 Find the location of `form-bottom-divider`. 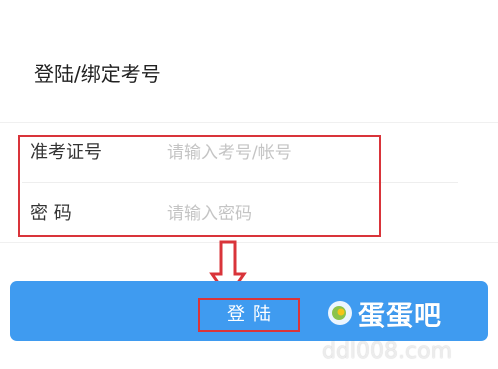

form-bottom-divider is located at coordinates (249, 242).